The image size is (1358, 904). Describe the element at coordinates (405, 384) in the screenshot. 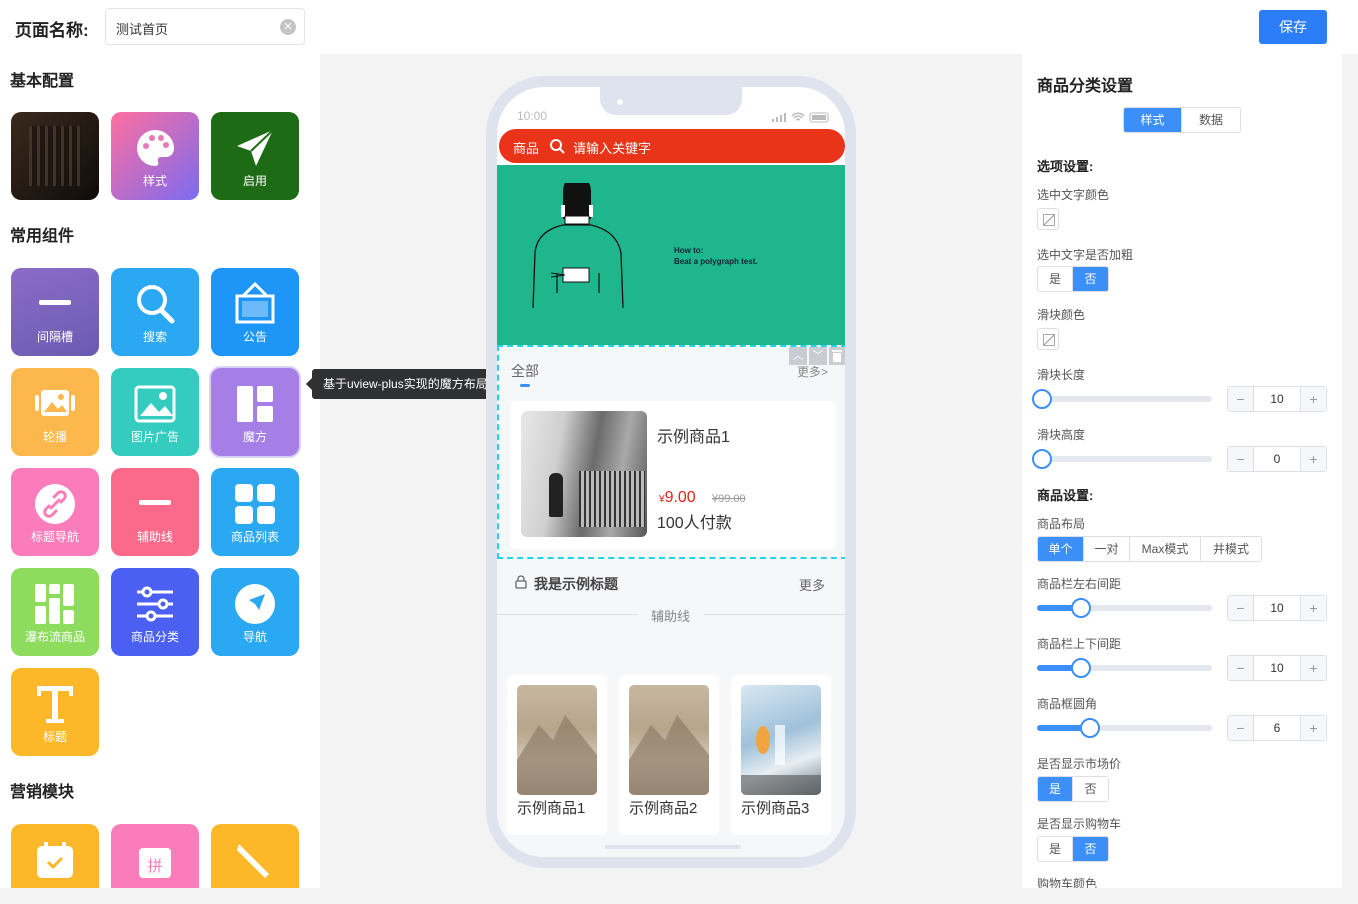

I see `magic-cube-tooltip: 基于uview-plus实现的魔方布局` at that location.